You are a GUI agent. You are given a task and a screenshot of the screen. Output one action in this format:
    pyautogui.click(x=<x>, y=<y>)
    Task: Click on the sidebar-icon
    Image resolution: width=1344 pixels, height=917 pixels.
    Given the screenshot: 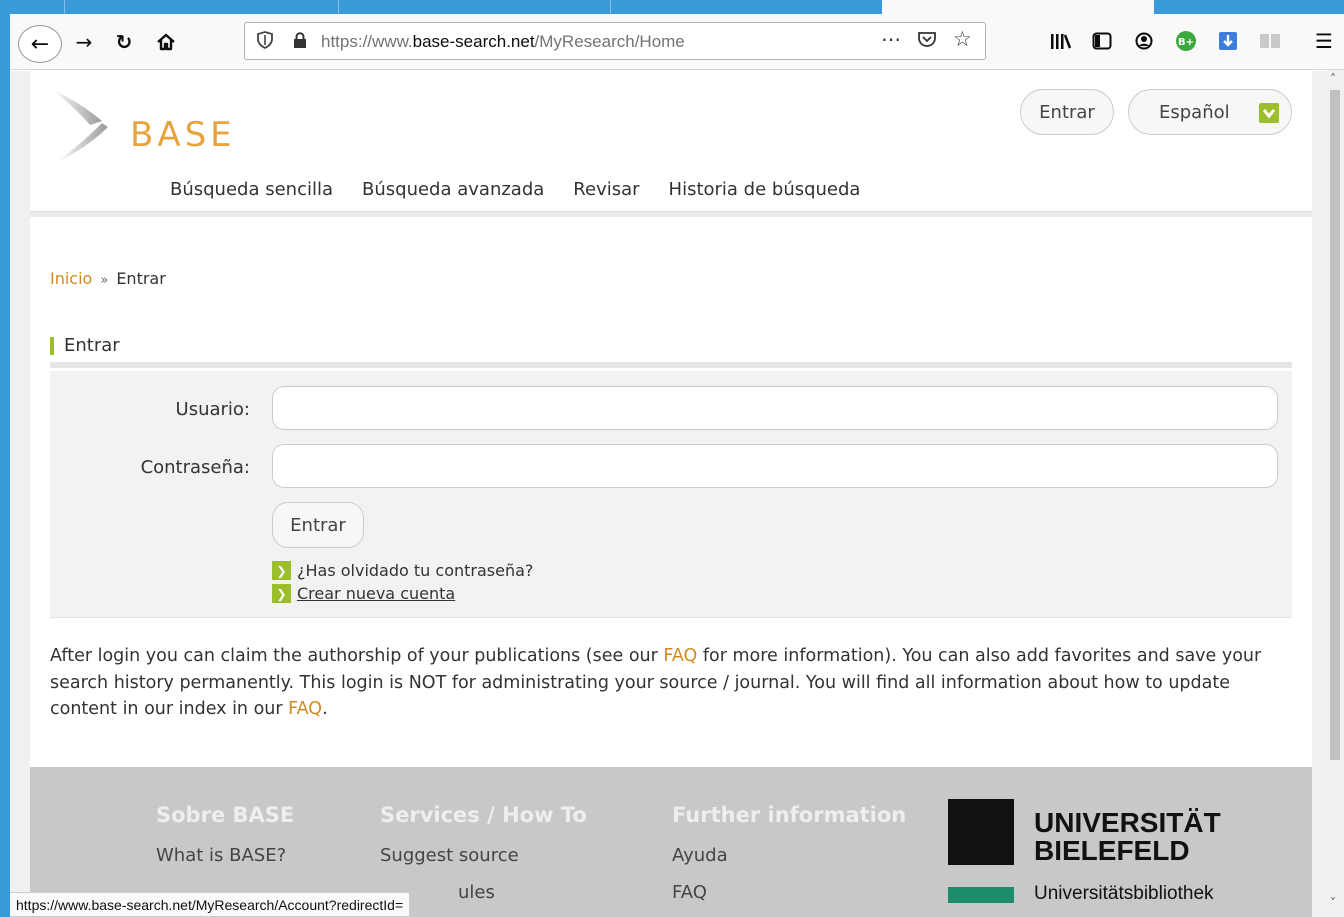 What is the action you would take?
    pyautogui.click(x=1102, y=41)
    